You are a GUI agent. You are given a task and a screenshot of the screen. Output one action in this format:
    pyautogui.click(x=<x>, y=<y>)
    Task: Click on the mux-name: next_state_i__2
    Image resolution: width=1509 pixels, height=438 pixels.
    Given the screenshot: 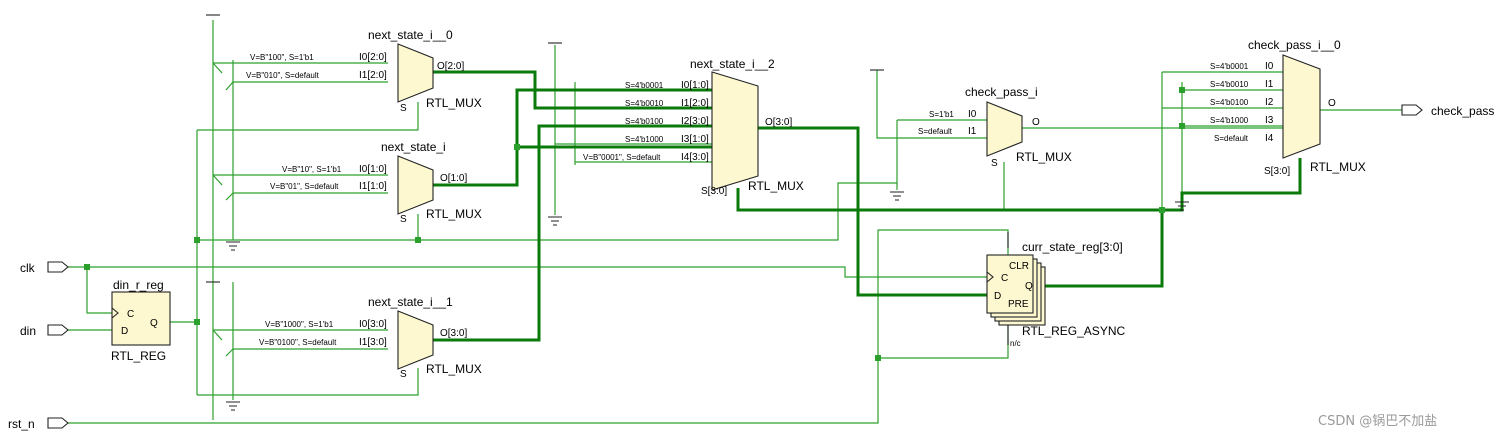 What is the action you would take?
    pyautogui.click(x=732, y=64)
    